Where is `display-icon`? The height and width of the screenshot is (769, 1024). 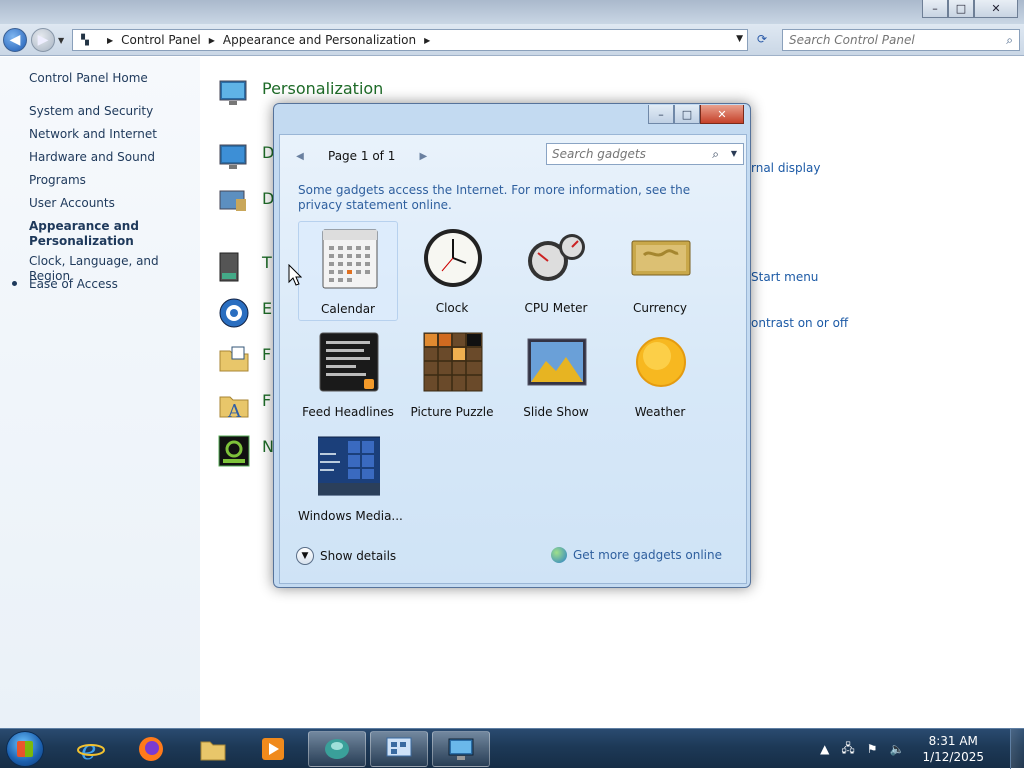 display-icon is located at coordinates (233, 156).